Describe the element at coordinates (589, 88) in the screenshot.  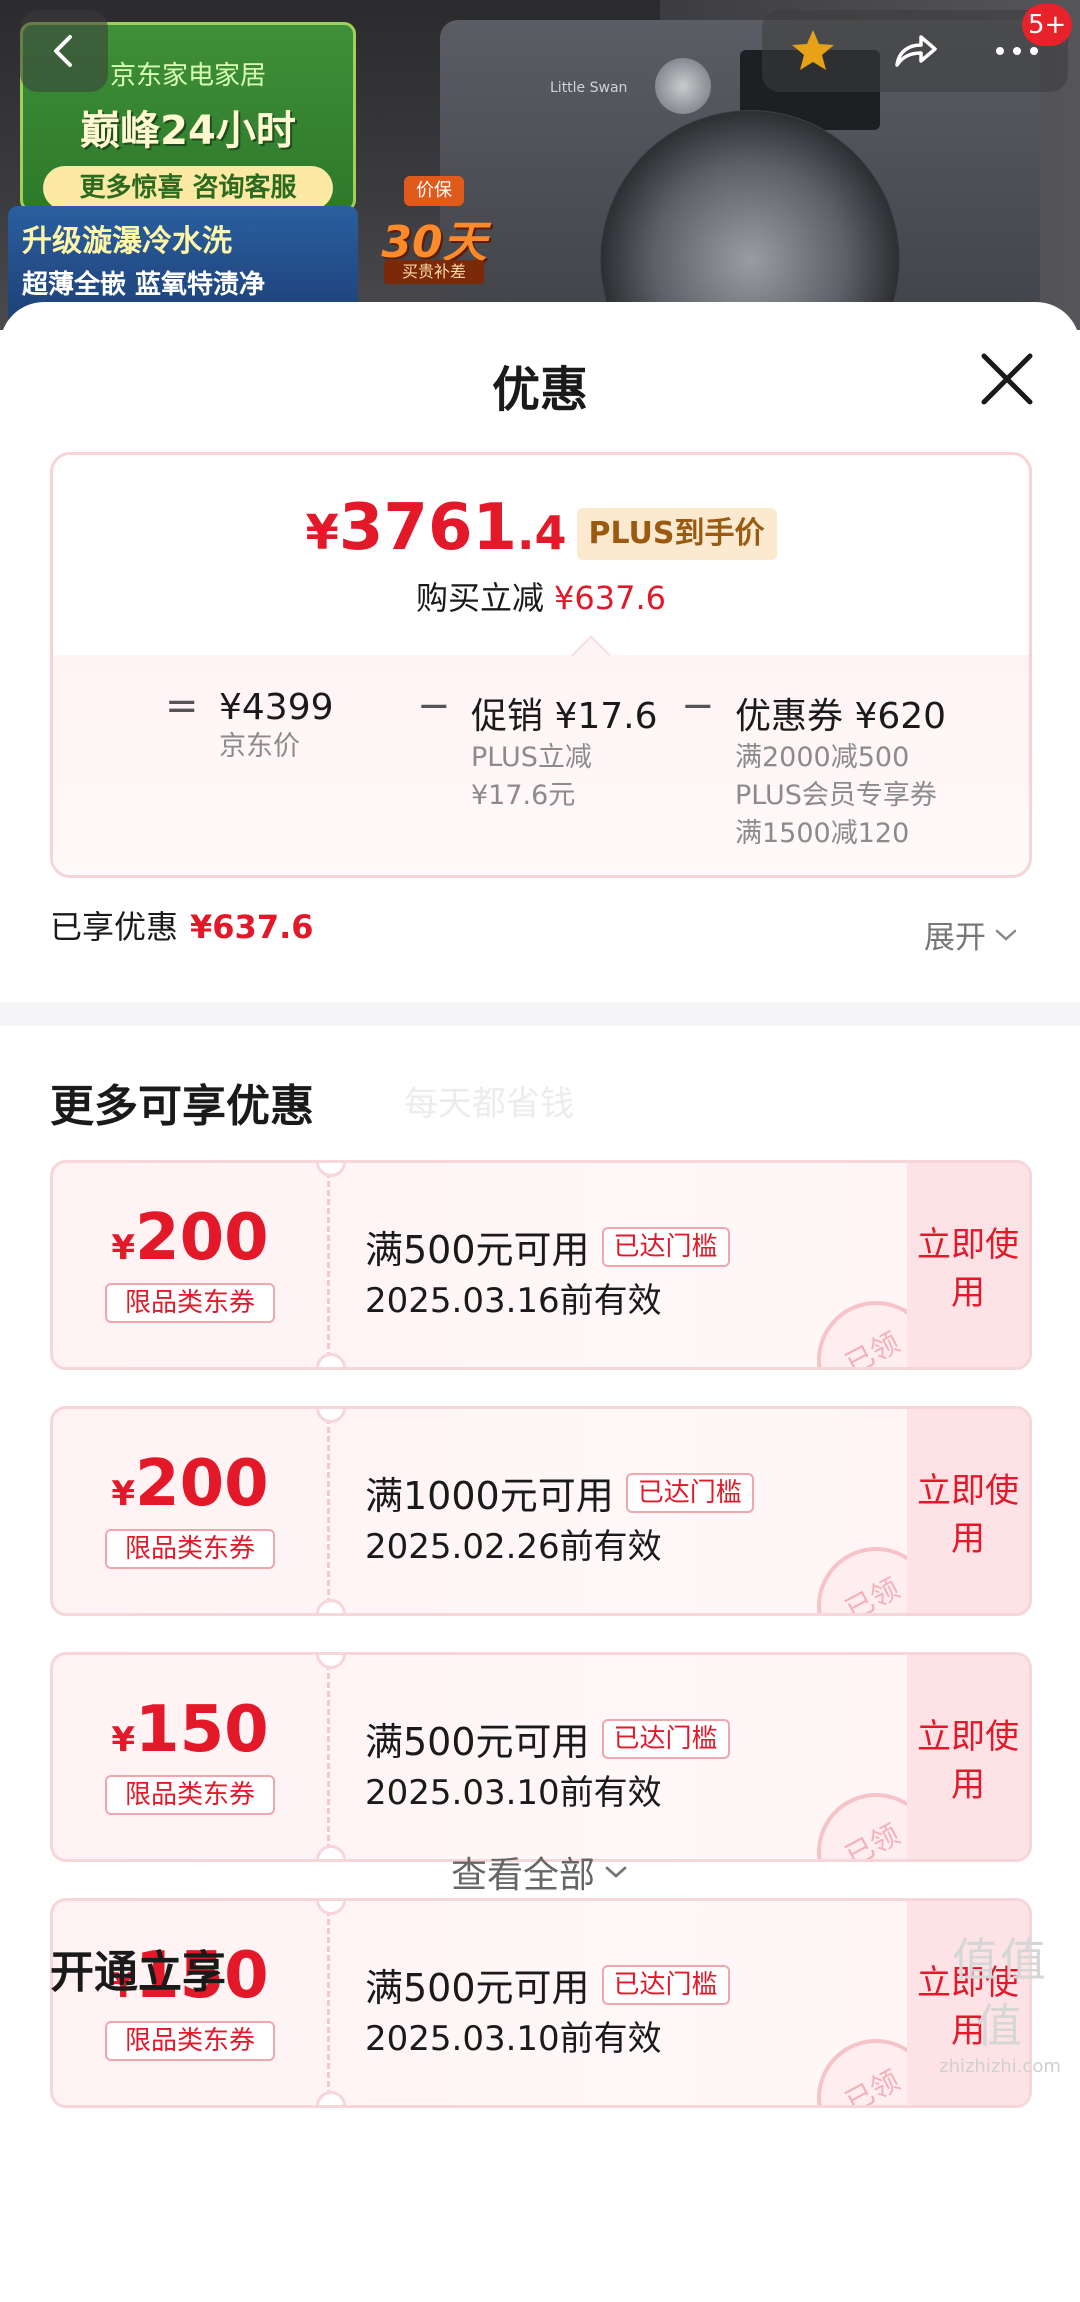
I see `washer-brand: Little Swan` at that location.